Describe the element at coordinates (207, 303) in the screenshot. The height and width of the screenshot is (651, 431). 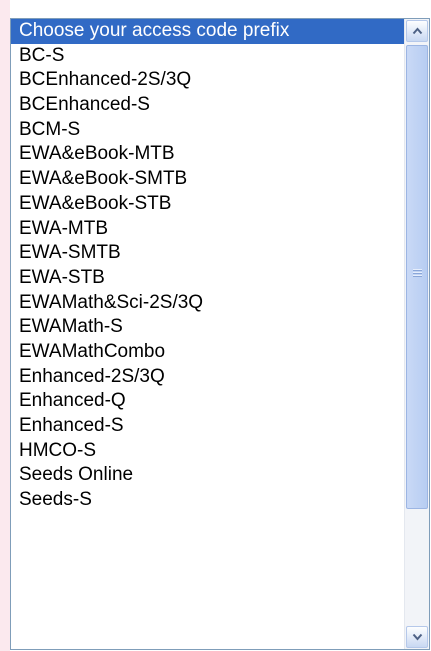
I see `list-item: EWAMath&Sci-2S/3Q` at that location.